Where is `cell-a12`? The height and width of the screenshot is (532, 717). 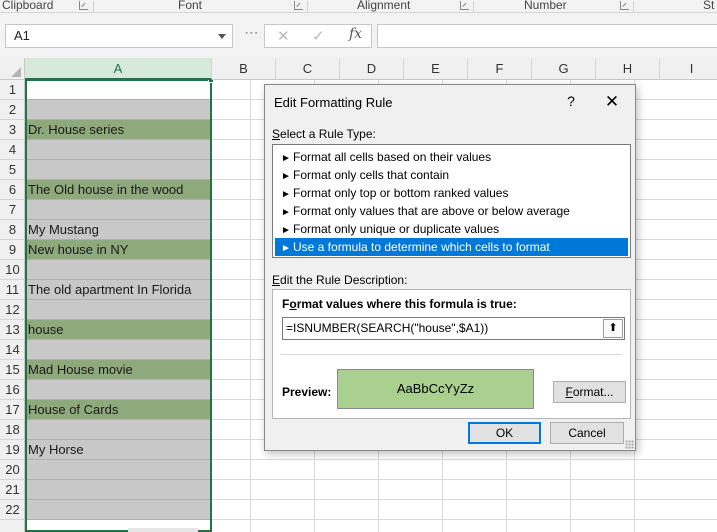
cell-a12 is located at coordinates (118, 310).